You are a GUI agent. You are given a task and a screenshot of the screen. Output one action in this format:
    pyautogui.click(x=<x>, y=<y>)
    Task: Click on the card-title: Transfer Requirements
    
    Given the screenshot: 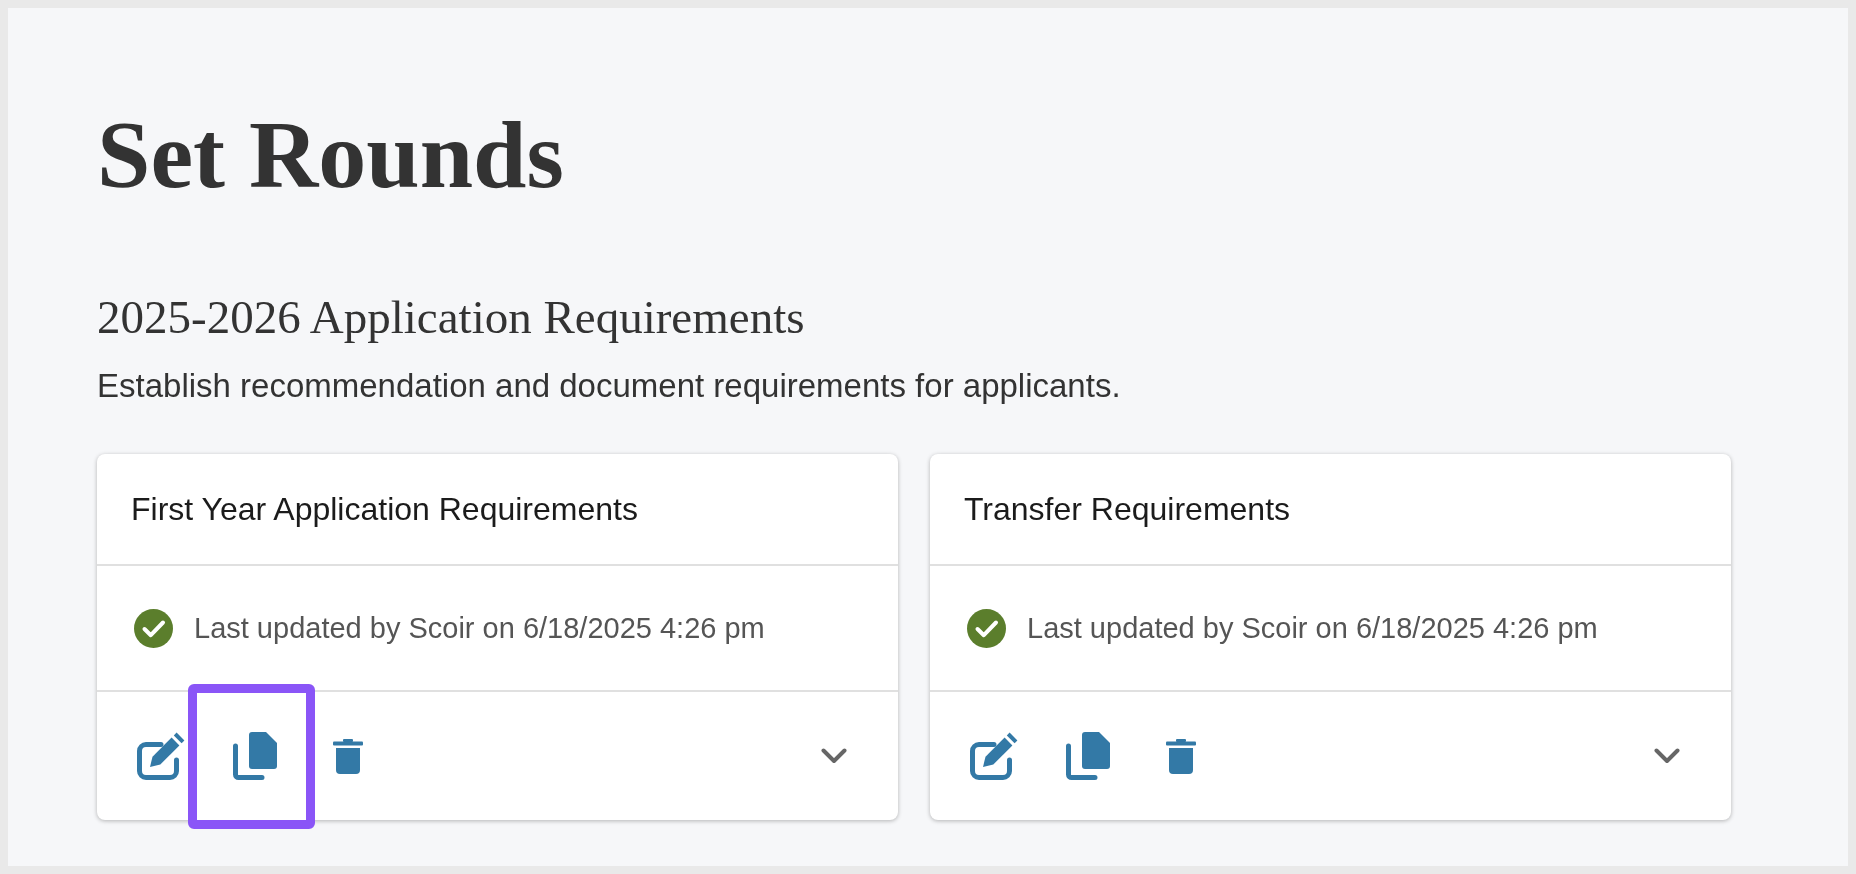 What is the action you would take?
    pyautogui.click(x=1127, y=509)
    